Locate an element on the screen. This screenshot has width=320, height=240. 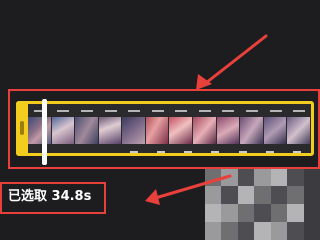
arrowhead-timeline-icon is located at coordinates (204, 82).